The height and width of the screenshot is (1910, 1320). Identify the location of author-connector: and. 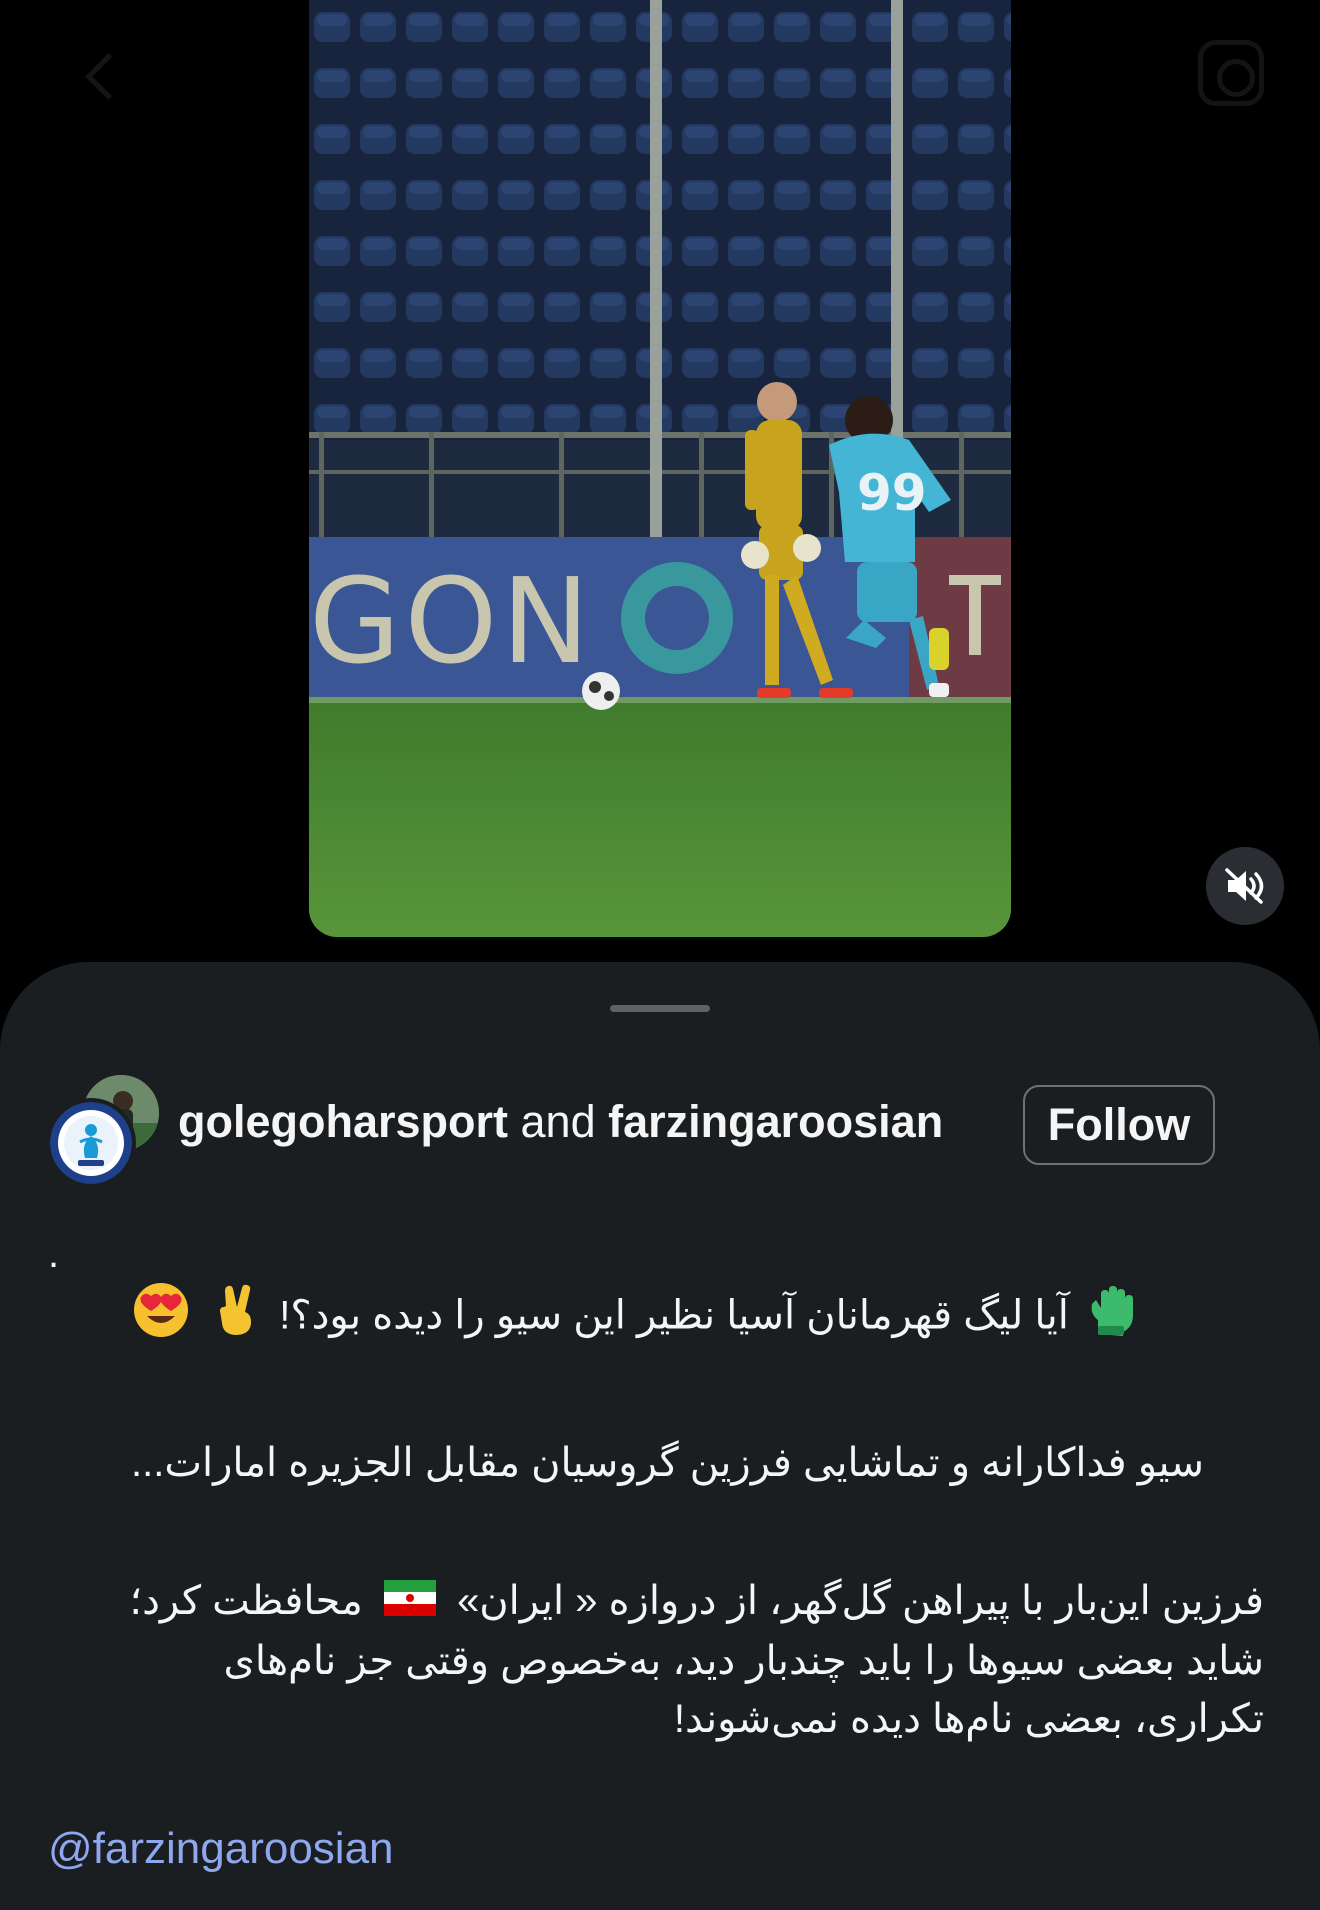
(558, 1121).